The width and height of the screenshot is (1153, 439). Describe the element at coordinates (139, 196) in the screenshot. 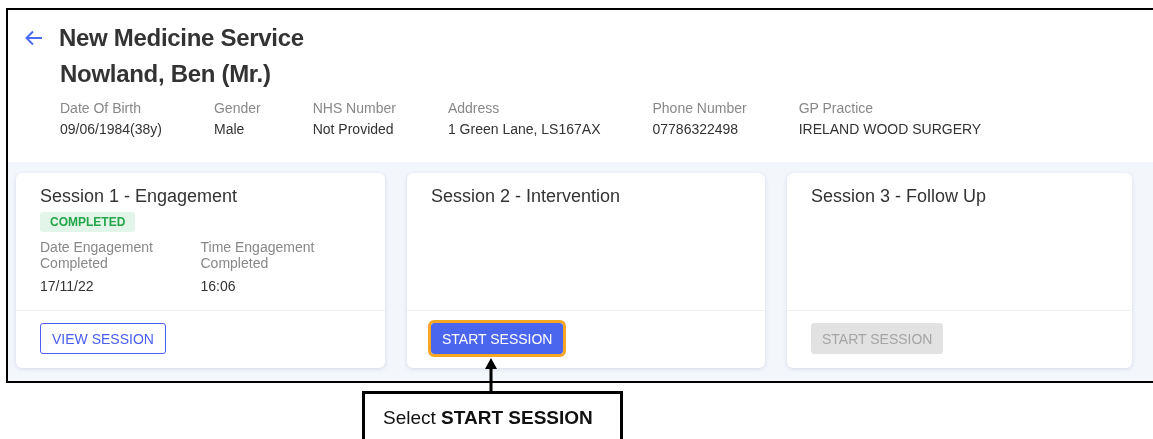

I see `session-title: Session 1 - Engagement` at that location.